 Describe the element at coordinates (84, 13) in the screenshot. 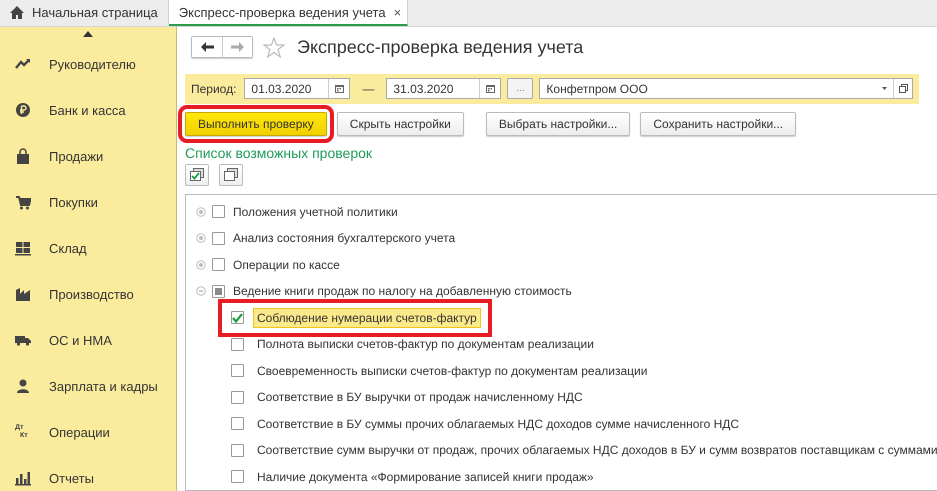

I see `home-tab: Начальная страница` at that location.